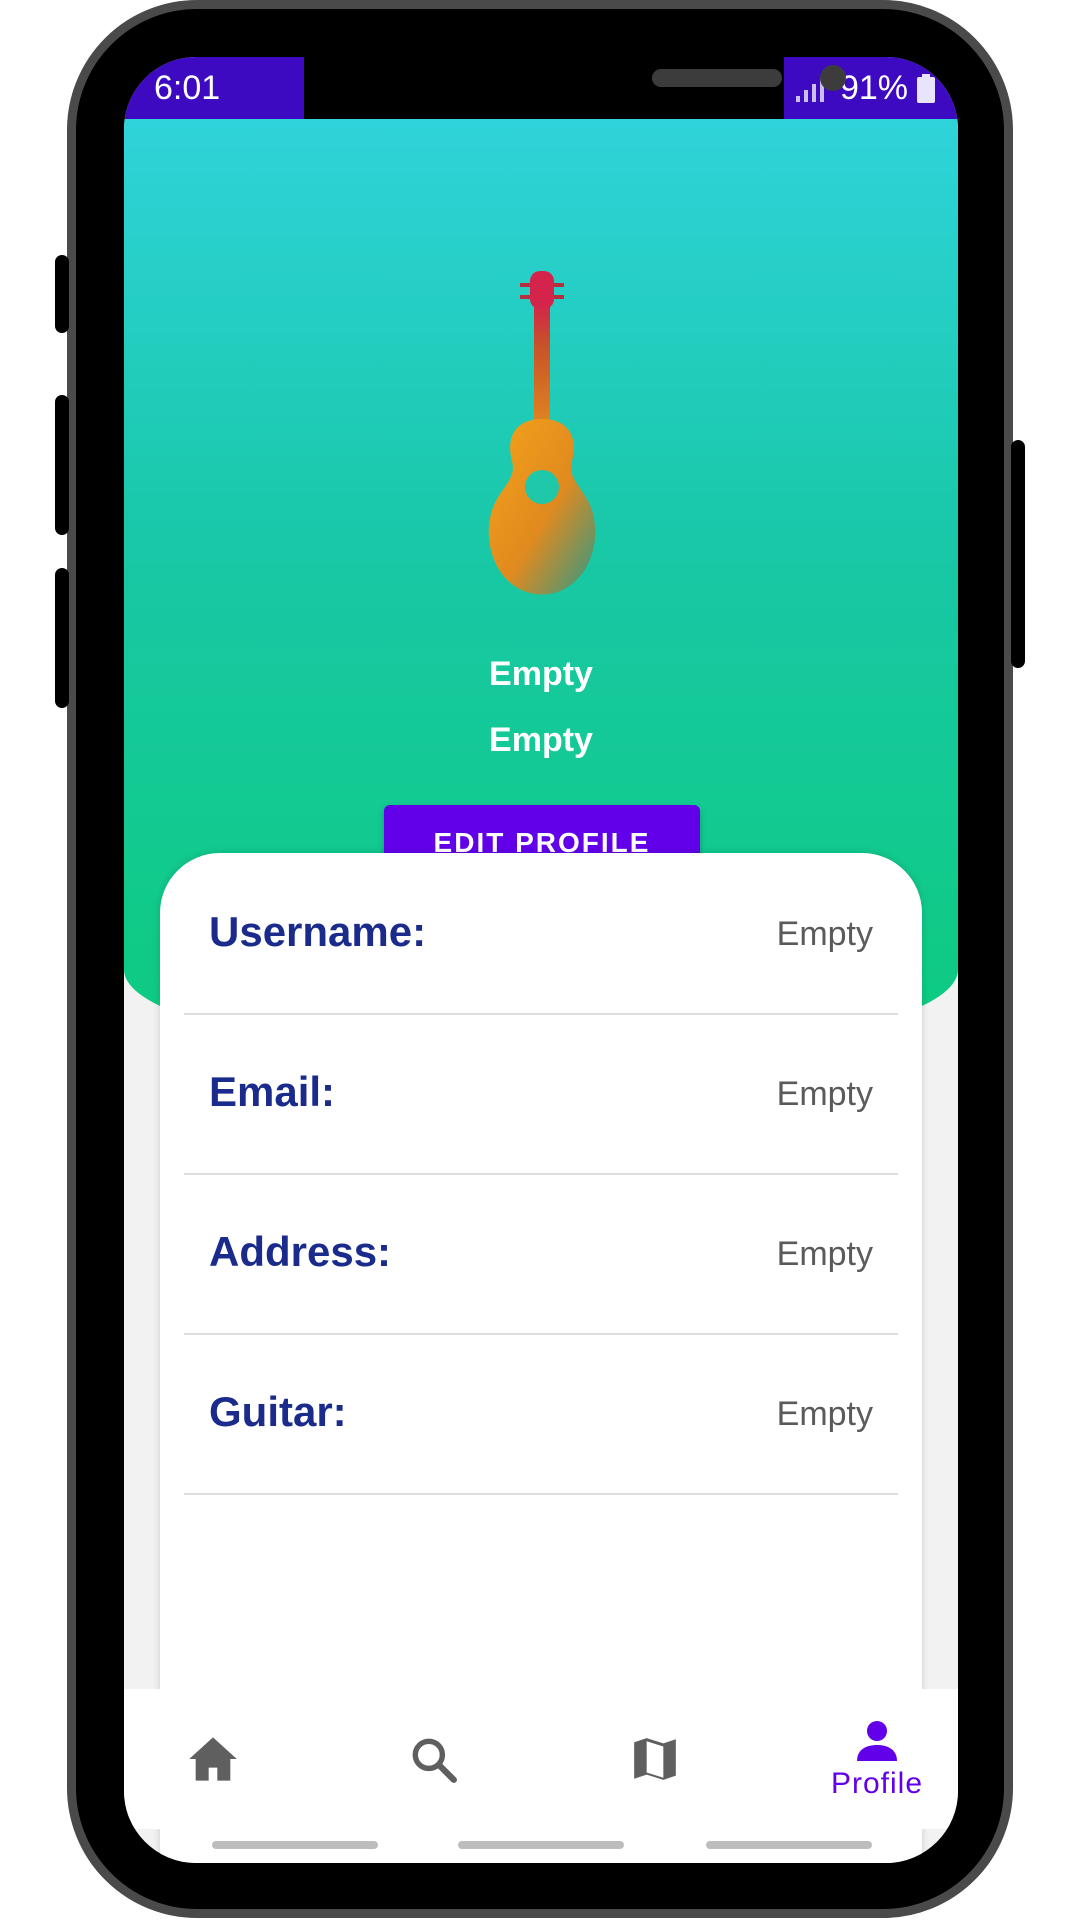  I want to click on nav-search, so click(433, 1759).